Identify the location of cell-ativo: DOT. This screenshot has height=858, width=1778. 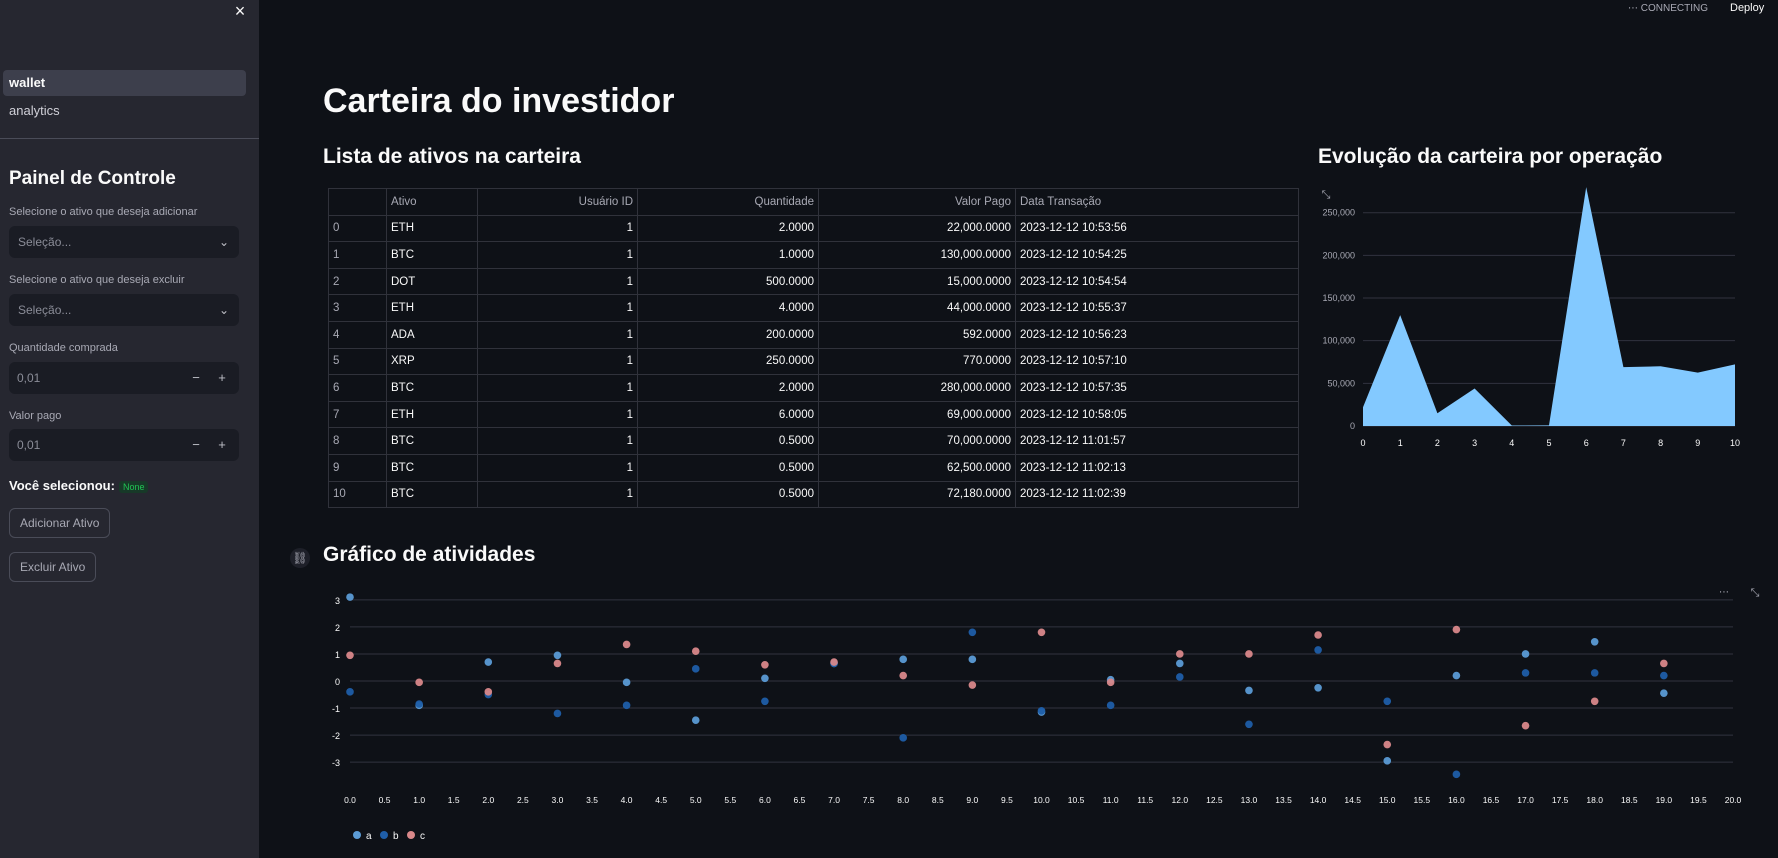
(432, 281).